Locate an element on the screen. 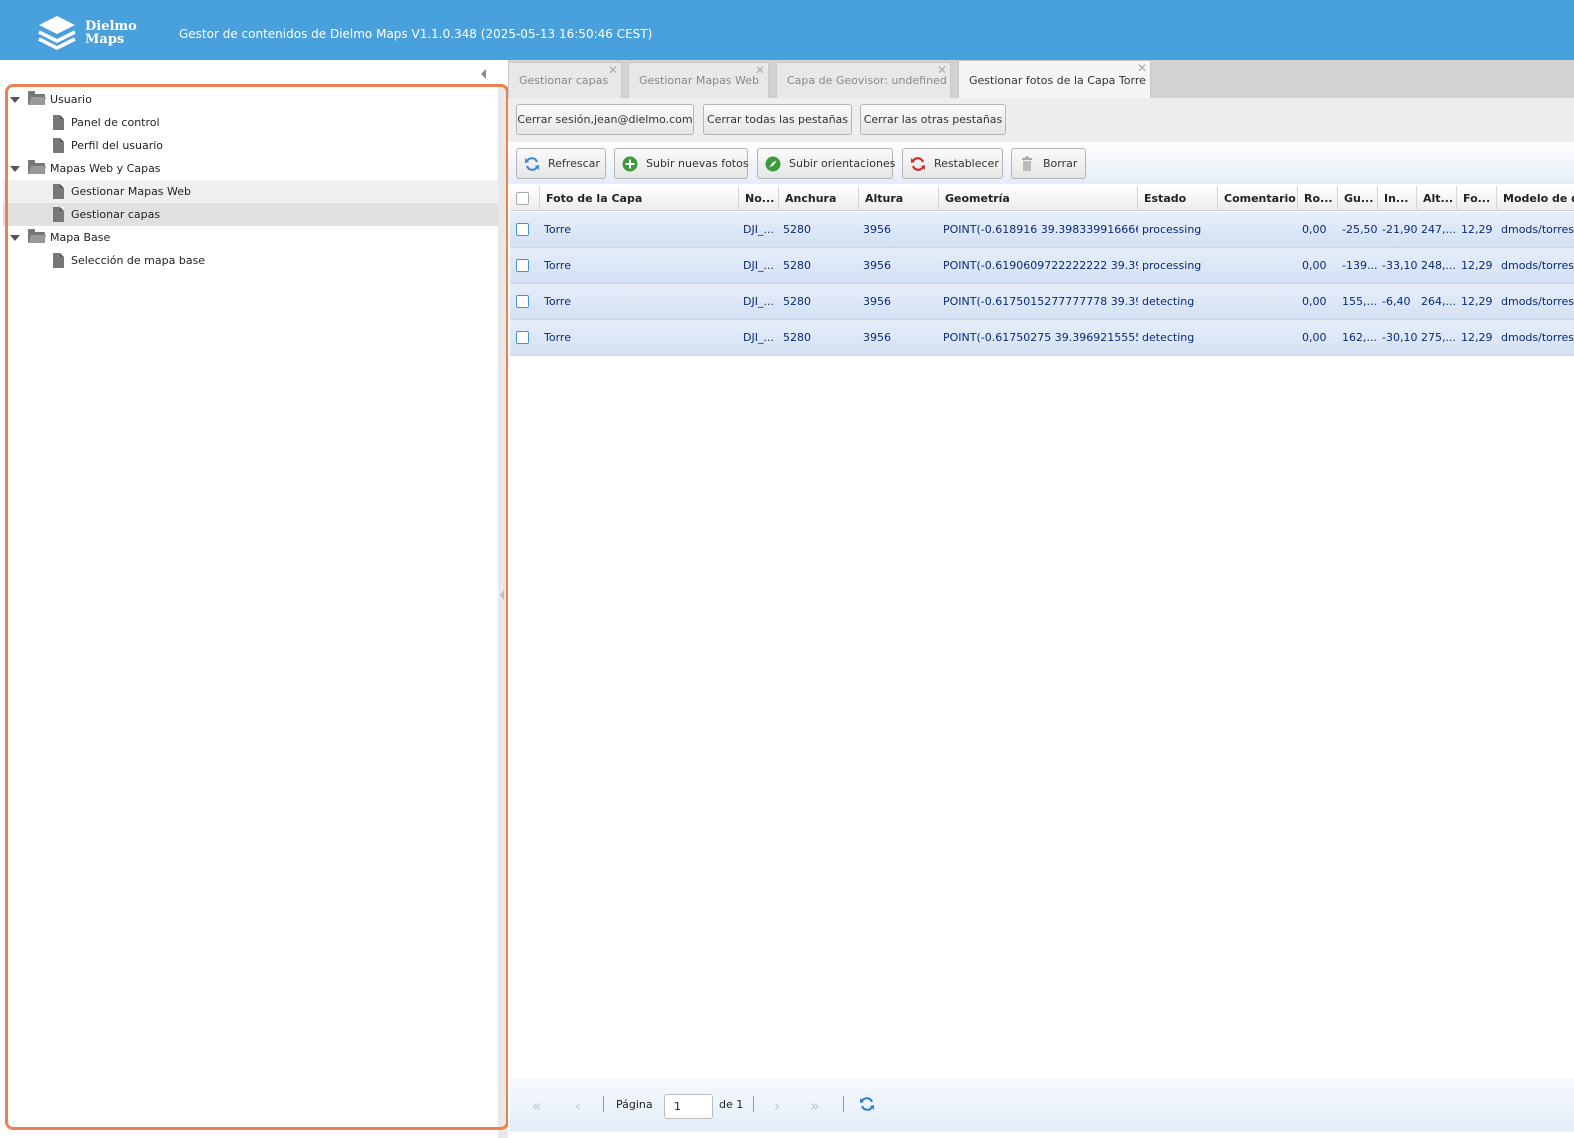 The width and height of the screenshot is (1574, 1138). upload-orientations-button: Subir orientaciones is located at coordinates (826, 163).